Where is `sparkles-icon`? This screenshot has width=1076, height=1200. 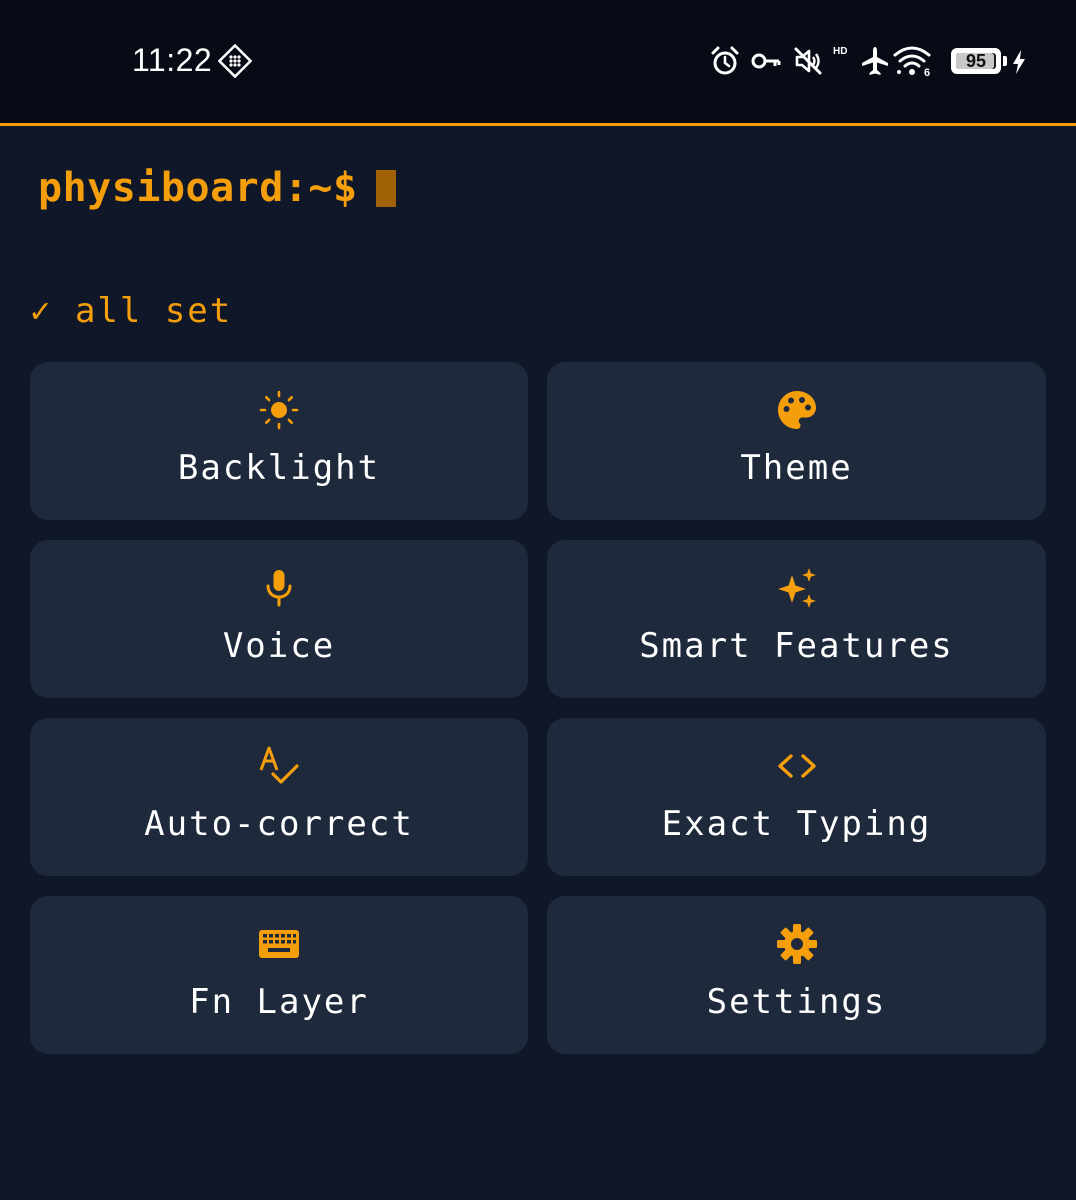 sparkles-icon is located at coordinates (797, 588).